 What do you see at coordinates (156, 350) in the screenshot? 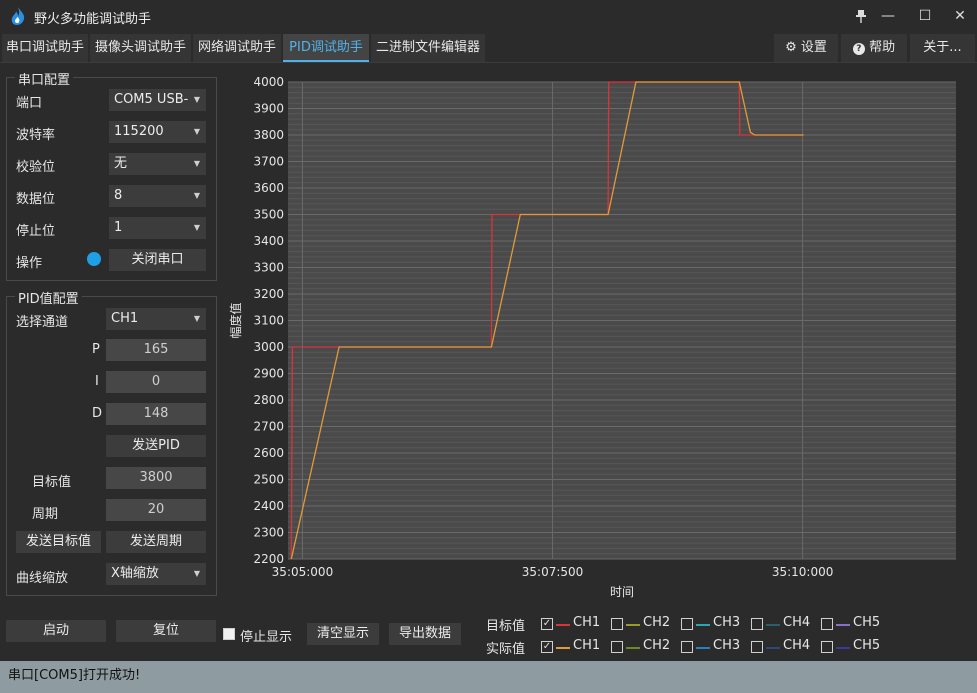
I see `p-input: 165` at bounding box center [156, 350].